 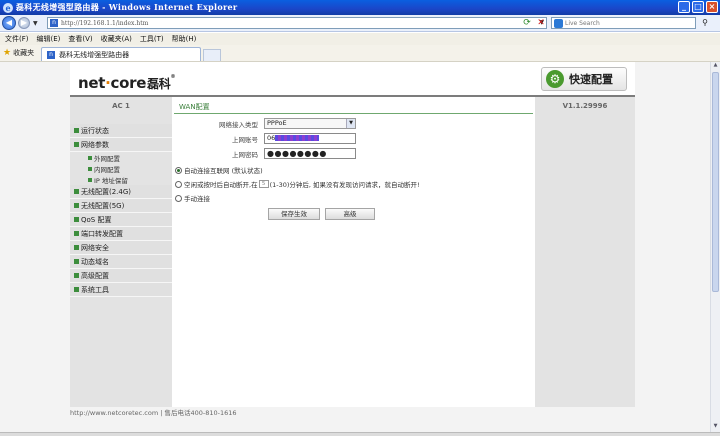 I want to click on sidebar-item-wireless-5g: 无线配置(5G), so click(x=121, y=206).